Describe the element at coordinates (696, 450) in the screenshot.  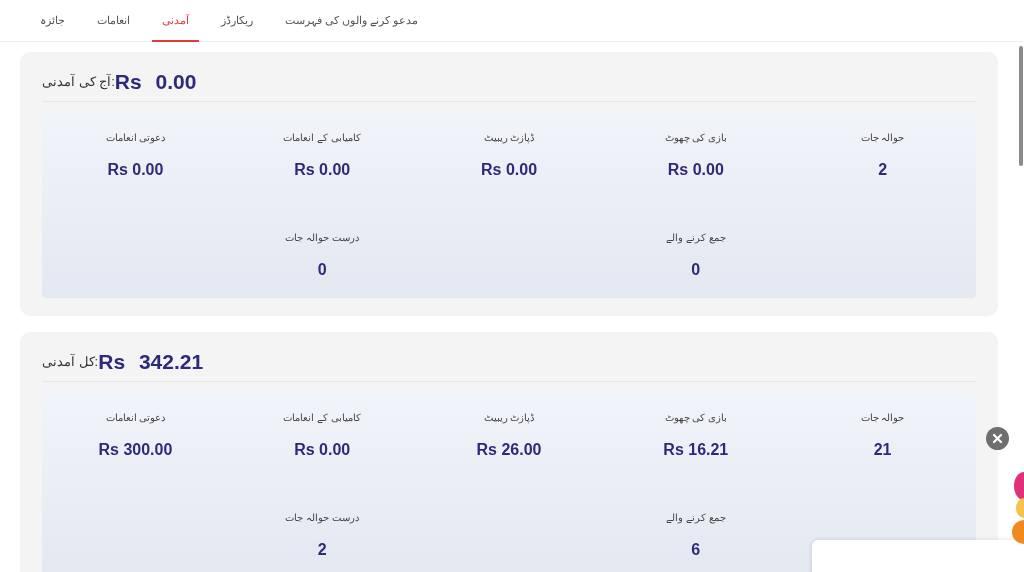
I see `stat-value: Rs 16.21` at that location.